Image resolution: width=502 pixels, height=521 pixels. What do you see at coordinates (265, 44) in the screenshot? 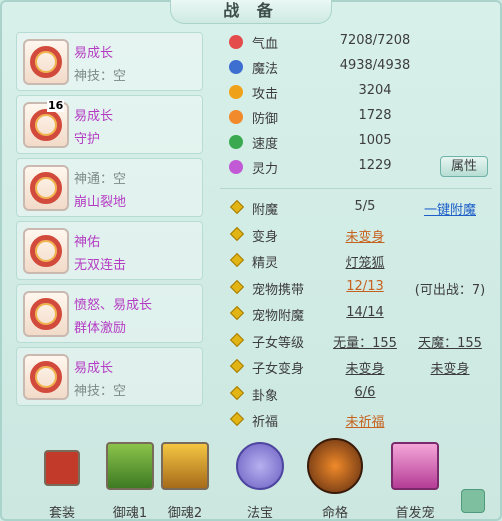
I see `stat-label: 气血` at bounding box center [265, 44].